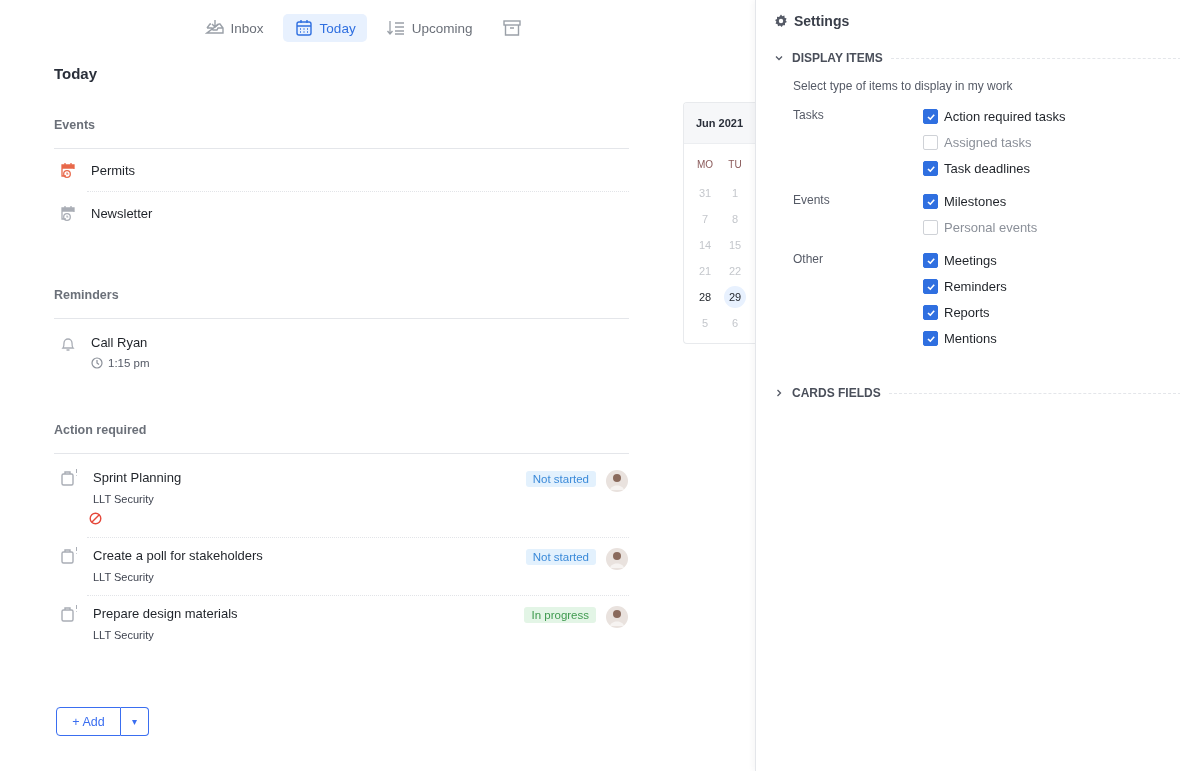  What do you see at coordinates (836, 393) in the screenshot?
I see `section-title: CARDS FIELDS` at bounding box center [836, 393].